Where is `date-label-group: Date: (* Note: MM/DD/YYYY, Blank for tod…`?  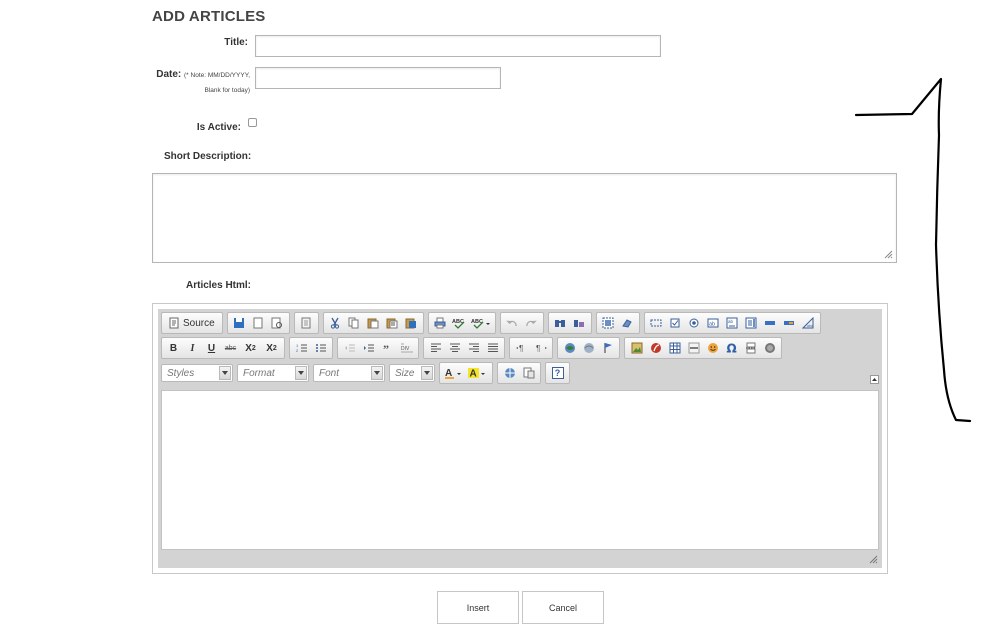
date-label-group: Date: (* Note: MM/DD/YYYY, Blank for tod… is located at coordinates (201, 82).